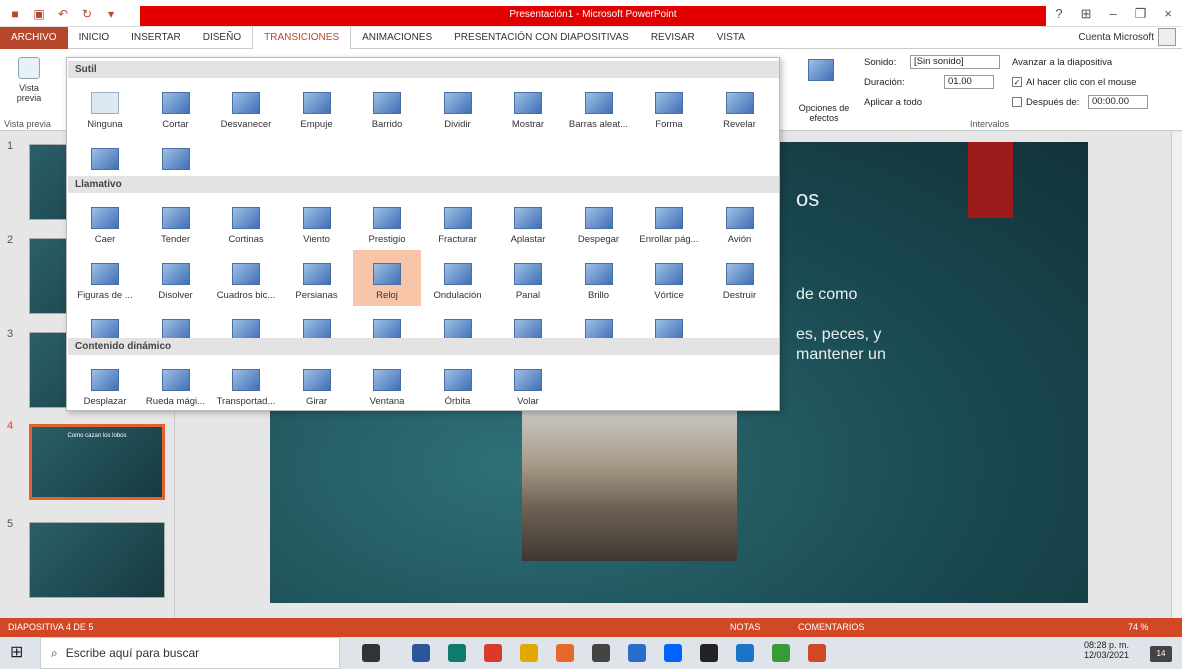  I want to click on zoom-level: 74 %, so click(1138, 627).